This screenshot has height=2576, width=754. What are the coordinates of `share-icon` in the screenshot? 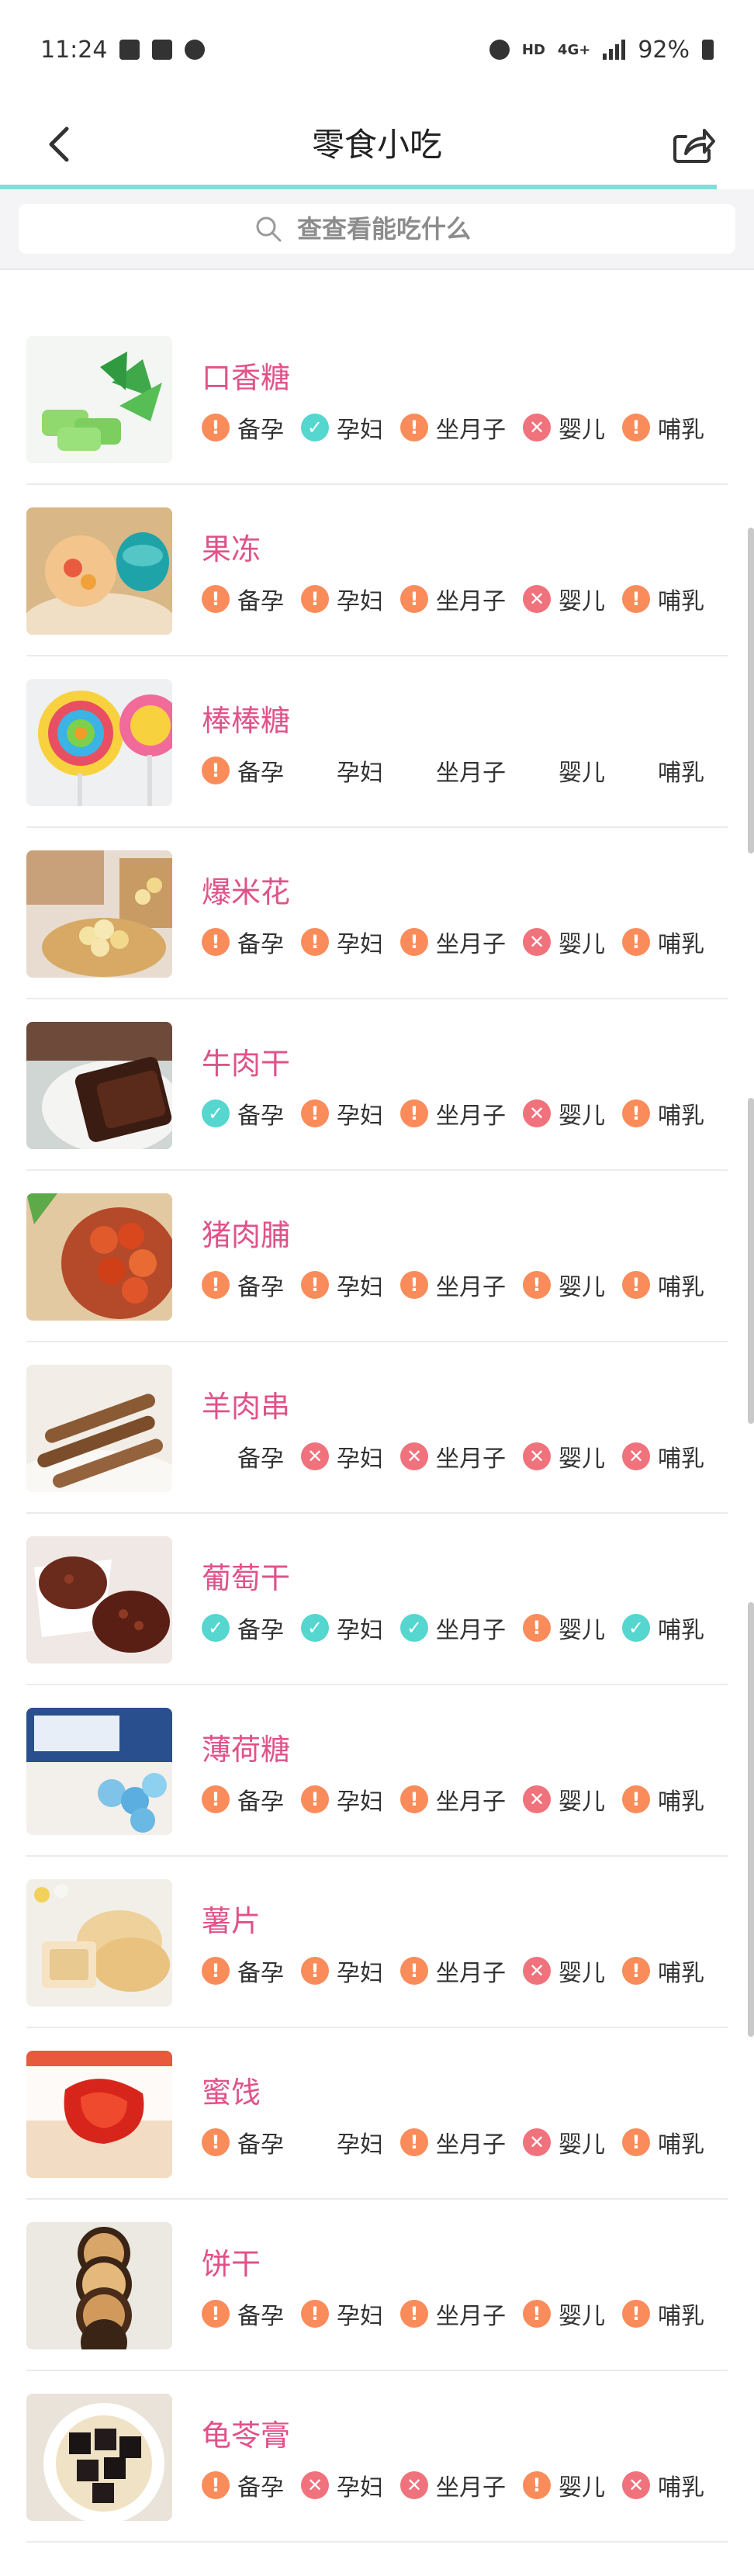 It's located at (693, 144).